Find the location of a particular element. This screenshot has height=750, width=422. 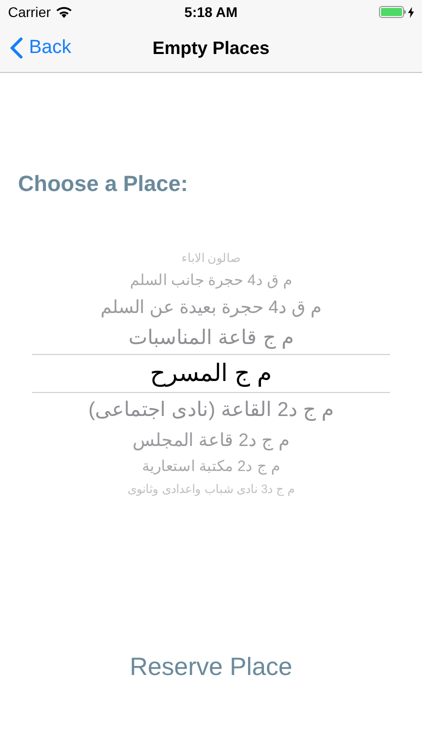

reserve-place-button: Reserve Place is located at coordinates (211, 666).